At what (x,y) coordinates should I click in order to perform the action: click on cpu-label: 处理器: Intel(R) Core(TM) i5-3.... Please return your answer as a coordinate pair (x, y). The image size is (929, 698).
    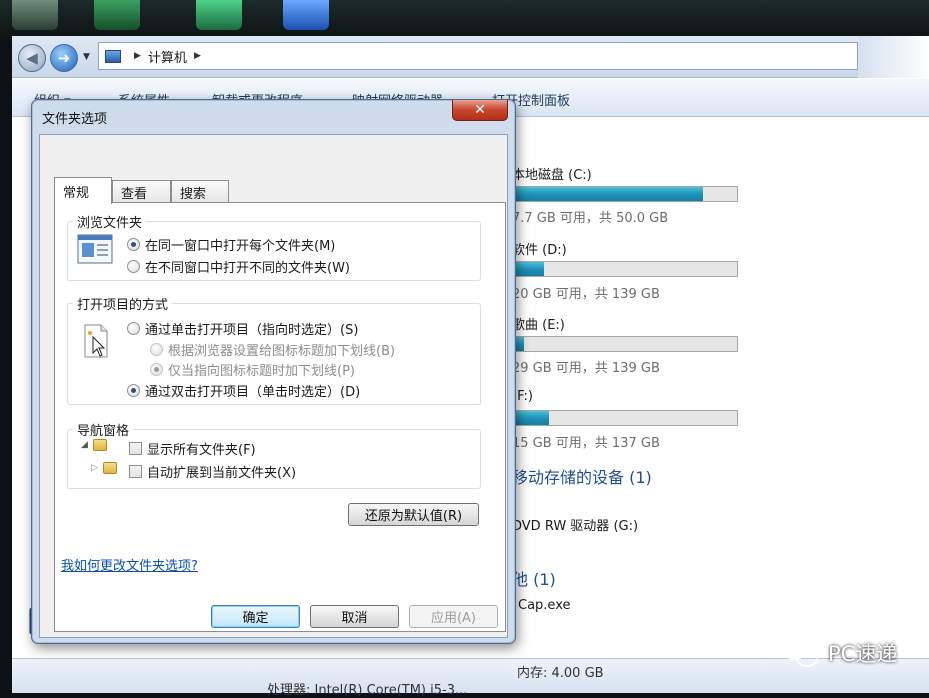
    Looking at the image, I should click on (367, 690).